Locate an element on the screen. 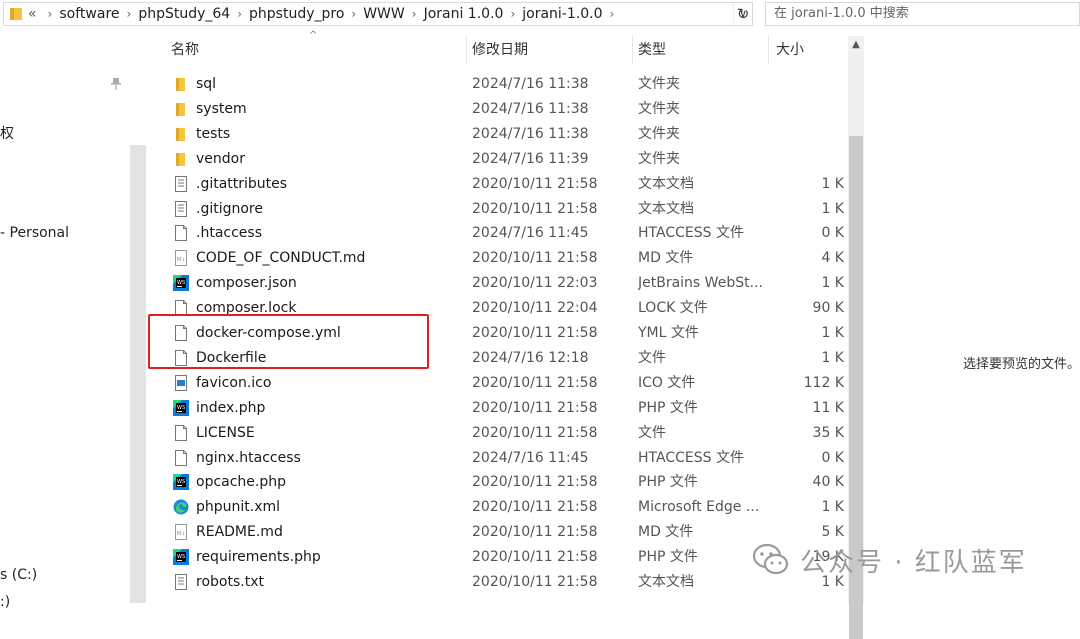 The image size is (1080, 639). file-date: 2024/7/16 11:39 is located at coordinates (530, 158).